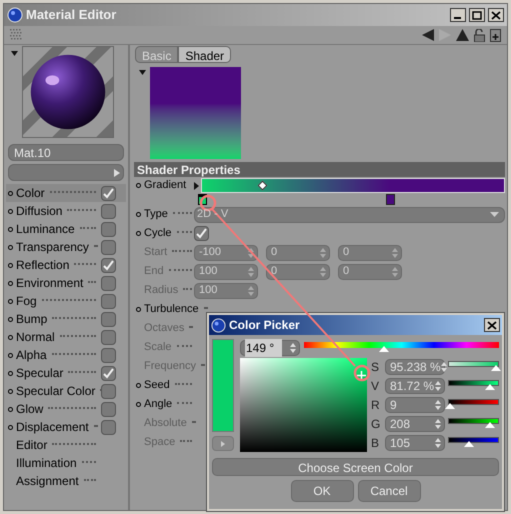 Image resolution: width=511 pixels, height=514 pixels. What do you see at coordinates (376, 405) in the screenshot?
I see `channel-letter: R` at bounding box center [376, 405].